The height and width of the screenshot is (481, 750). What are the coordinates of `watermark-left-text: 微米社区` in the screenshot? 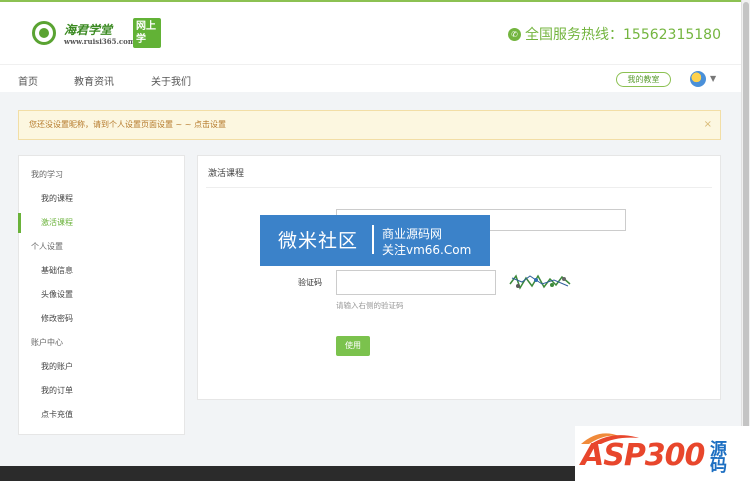 It's located at (318, 241).